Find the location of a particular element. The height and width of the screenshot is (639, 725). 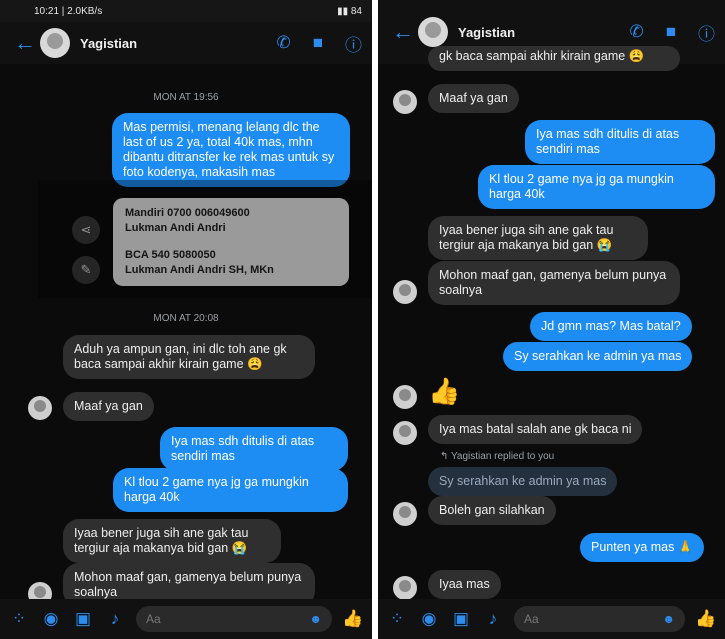

quoted-message: Sy serahkan ke admin ya mas is located at coordinates (523, 481).